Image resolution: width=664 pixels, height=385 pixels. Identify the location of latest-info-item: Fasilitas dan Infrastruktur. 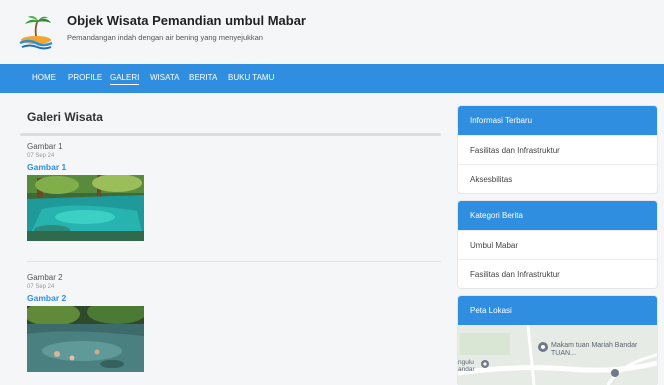
(557, 149).